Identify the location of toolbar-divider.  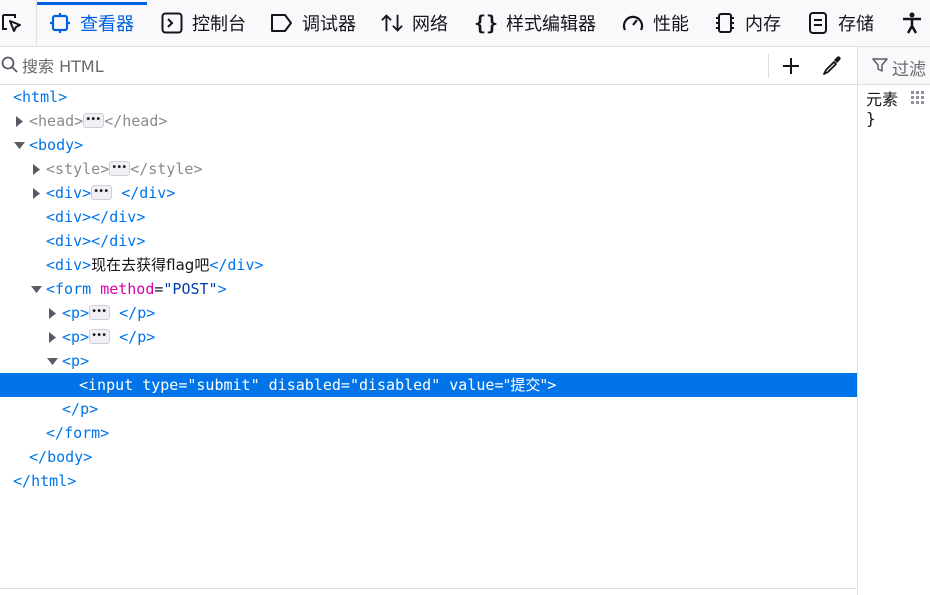
(36, 23).